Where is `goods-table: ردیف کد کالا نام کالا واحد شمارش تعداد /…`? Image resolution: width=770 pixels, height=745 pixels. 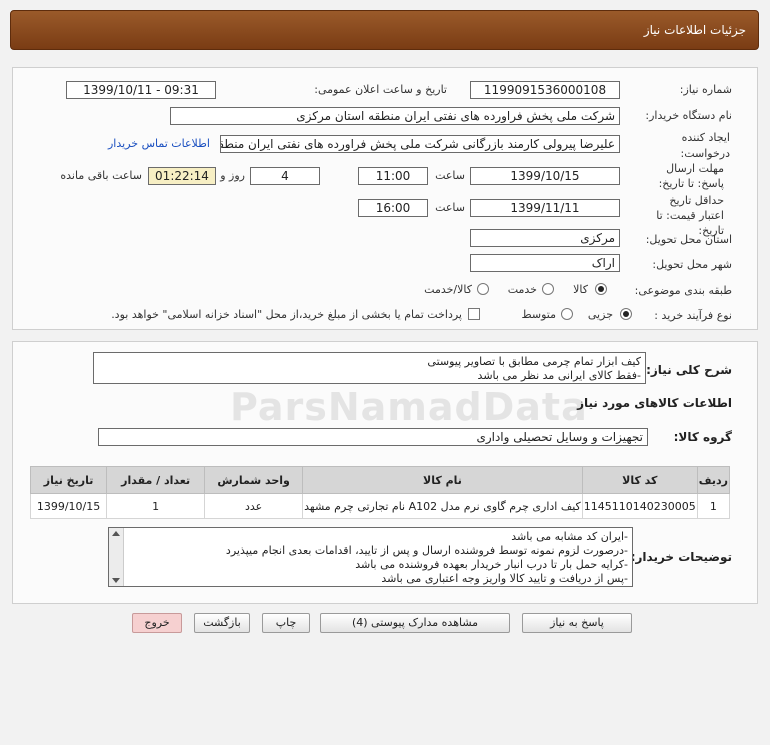 goods-table: ردیف کد کالا نام کالا واحد شمارش تعداد /… is located at coordinates (380, 492).